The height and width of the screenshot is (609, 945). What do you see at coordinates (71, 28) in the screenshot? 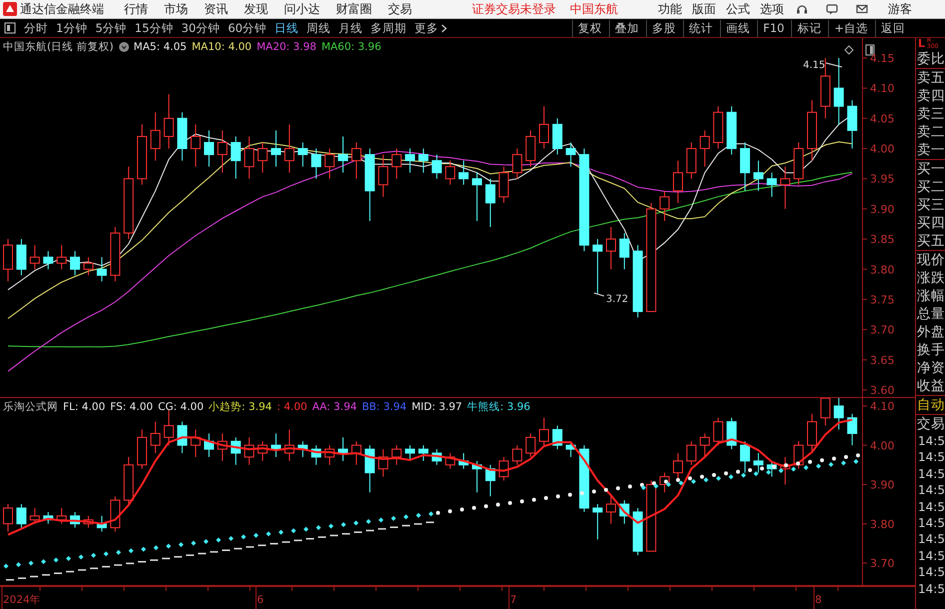
I see `period-tab: 1分钟` at bounding box center [71, 28].